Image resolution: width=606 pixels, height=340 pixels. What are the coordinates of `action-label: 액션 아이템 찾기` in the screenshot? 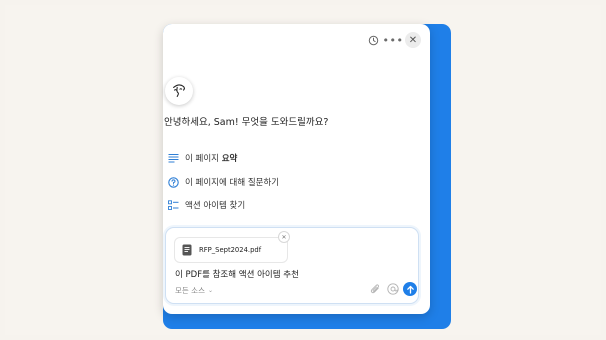 It's located at (215, 206).